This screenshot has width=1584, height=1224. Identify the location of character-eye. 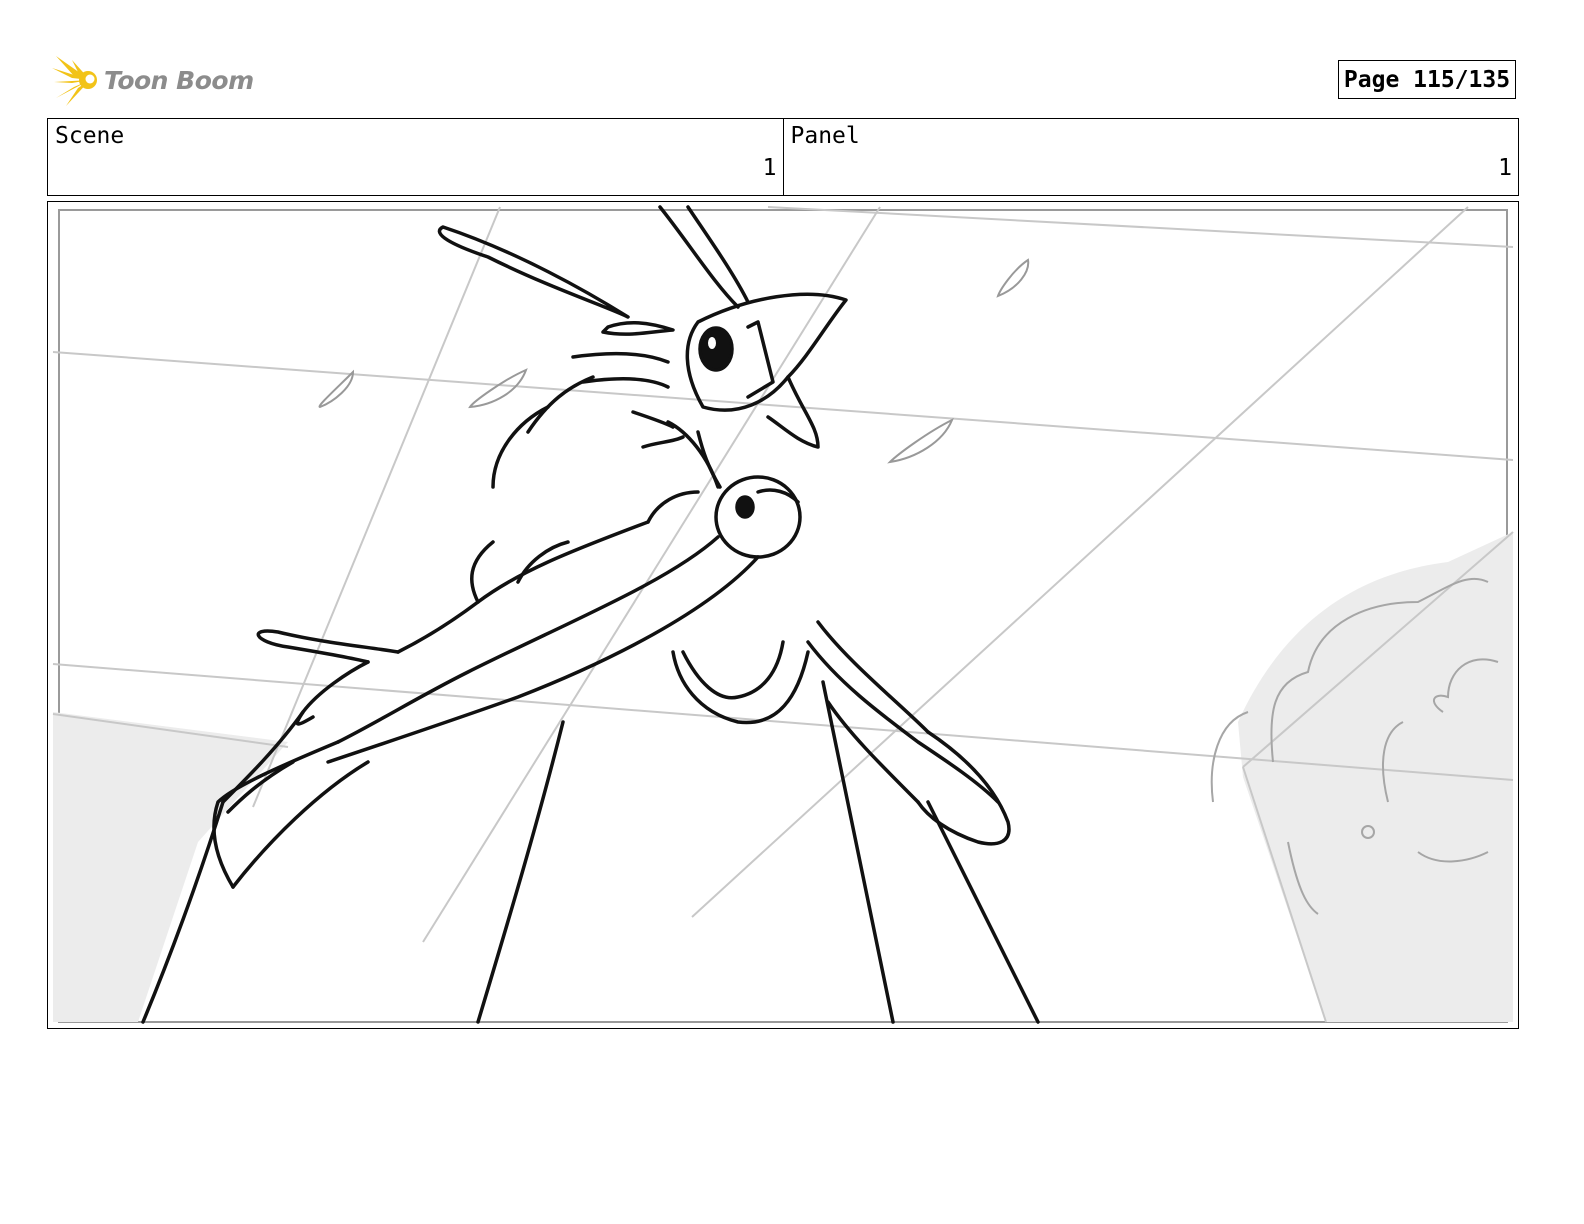
(716, 349).